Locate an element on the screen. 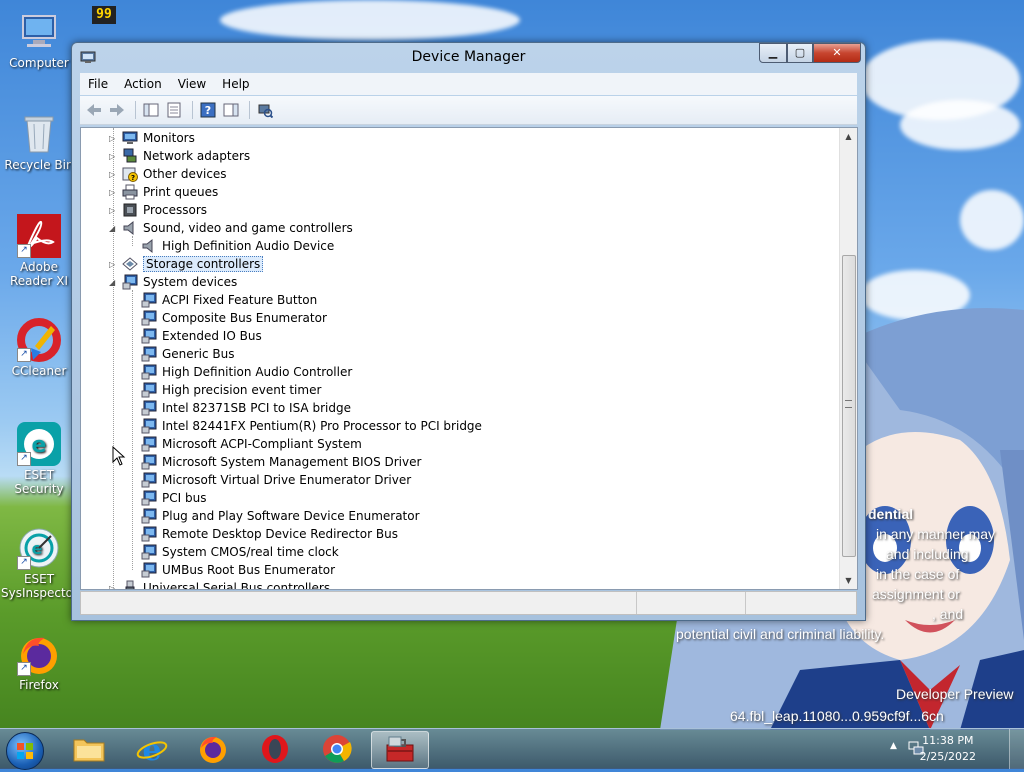  help-icon: ? is located at coordinates (208, 110).